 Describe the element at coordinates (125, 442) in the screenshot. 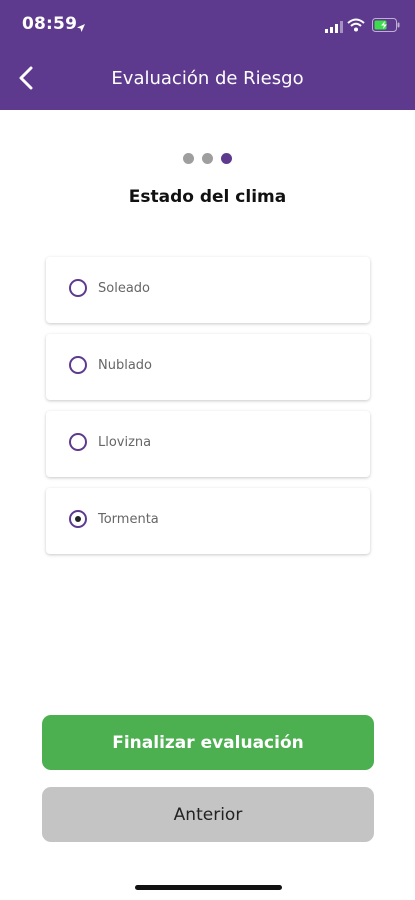

I see `option-label: Llovizna` at that location.